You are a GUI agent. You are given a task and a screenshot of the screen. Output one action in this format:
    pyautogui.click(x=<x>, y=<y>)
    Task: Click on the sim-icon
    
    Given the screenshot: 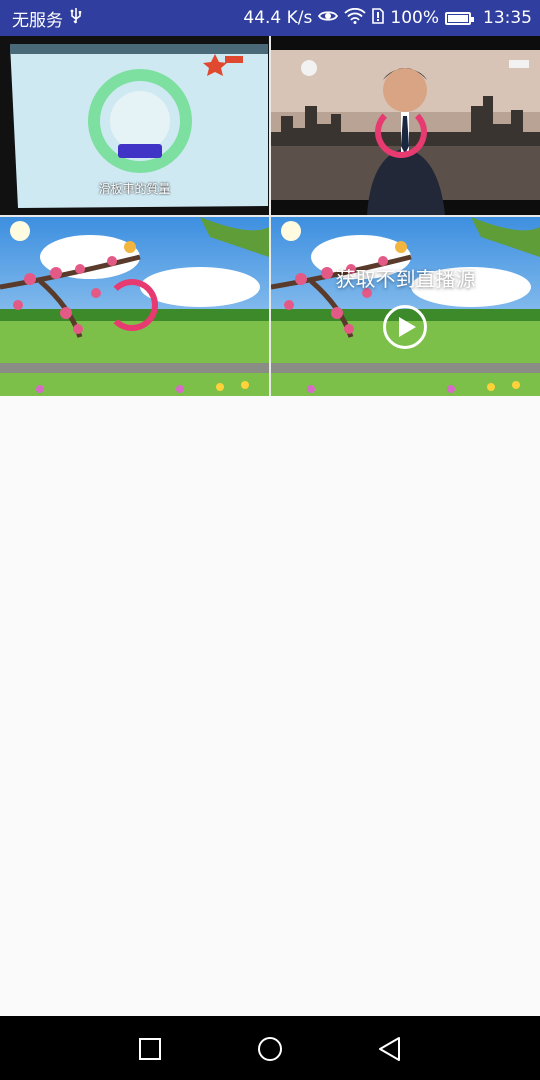 What is the action you would take?
    pyautogui.click(x=378, y=18)
    